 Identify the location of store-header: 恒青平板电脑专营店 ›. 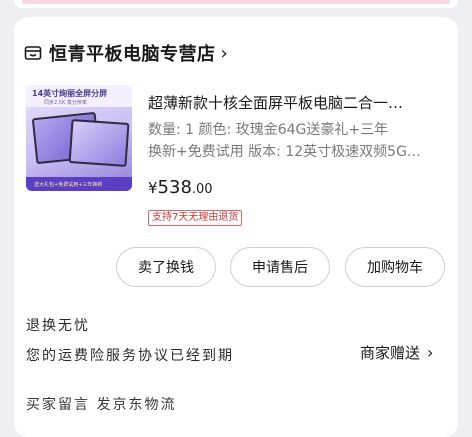
(126, 53).